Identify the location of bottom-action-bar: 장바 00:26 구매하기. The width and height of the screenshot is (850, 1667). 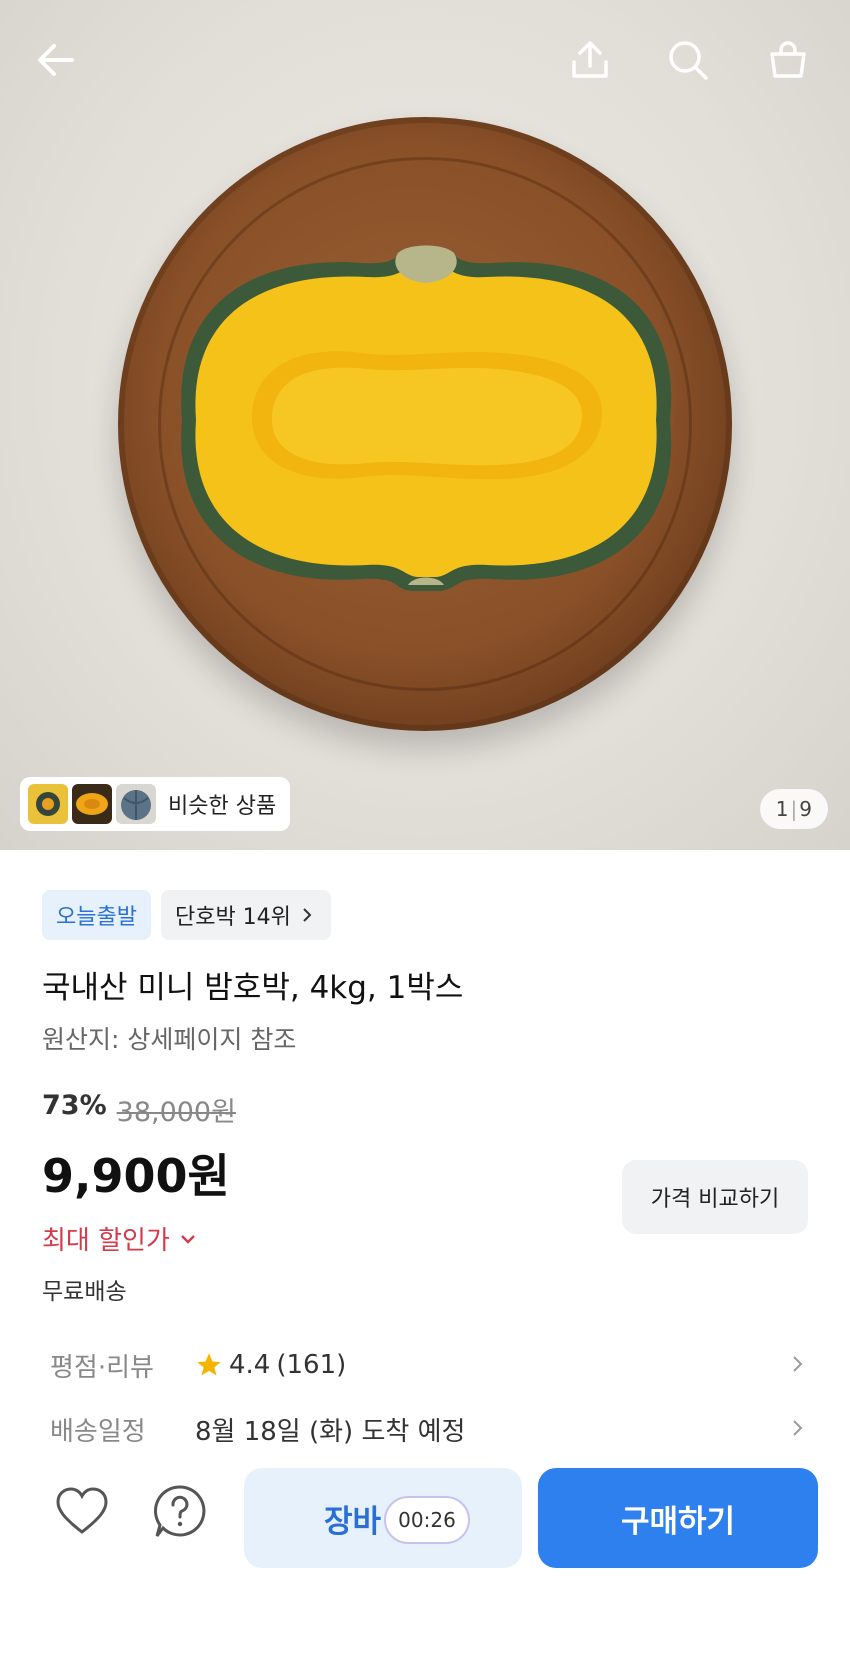
(425, 1515).